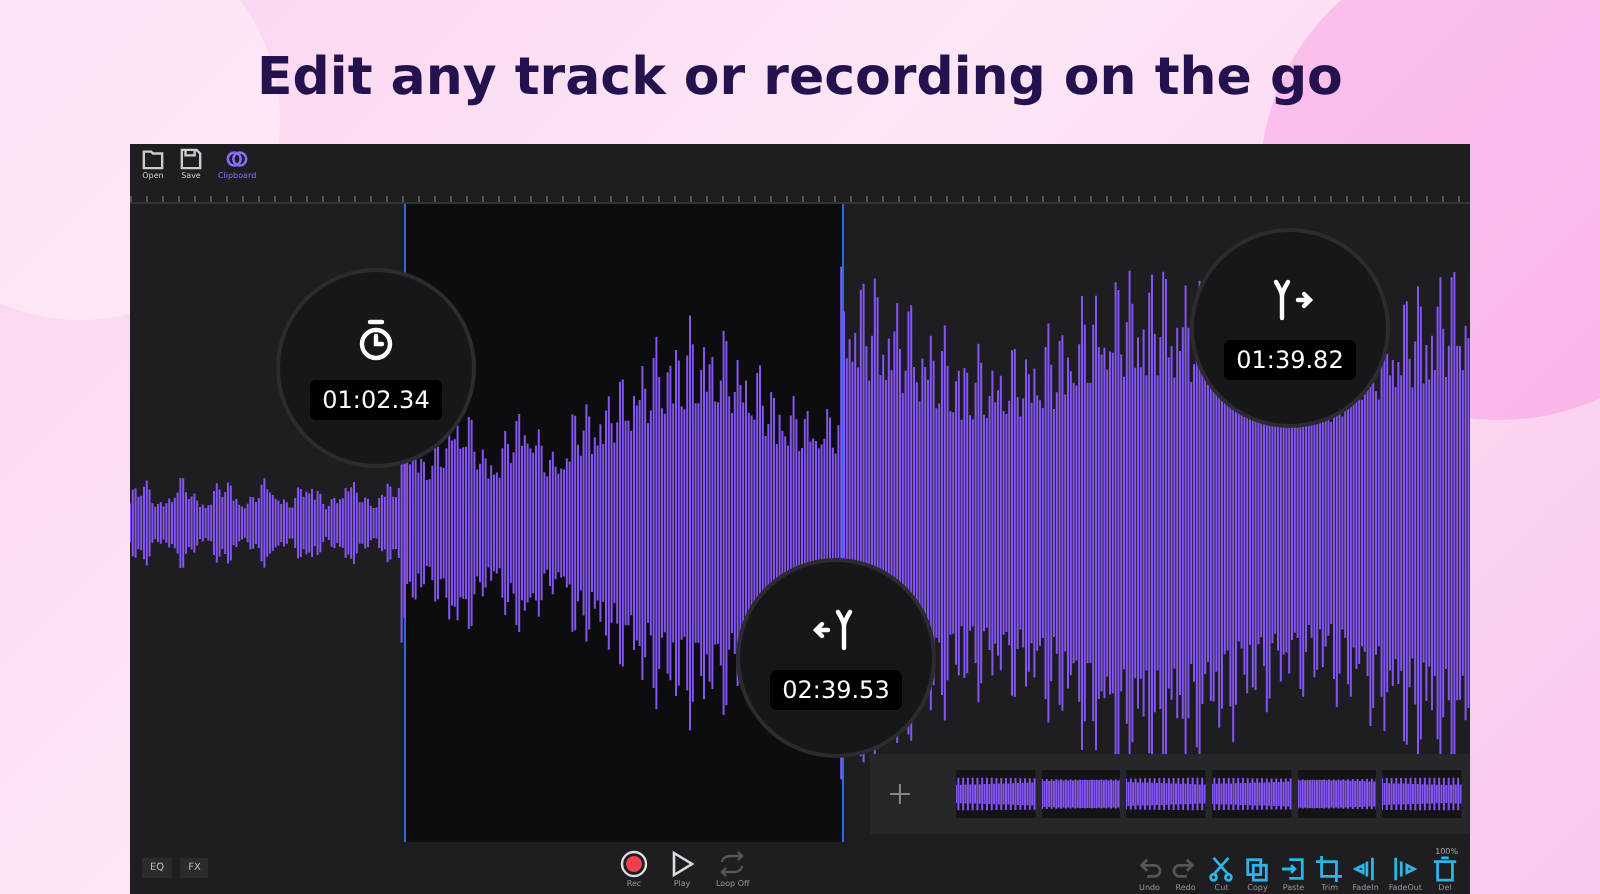  Describe the element at coordinates (1185, 868) in the screenshot. I see `redo-icon` at that location.